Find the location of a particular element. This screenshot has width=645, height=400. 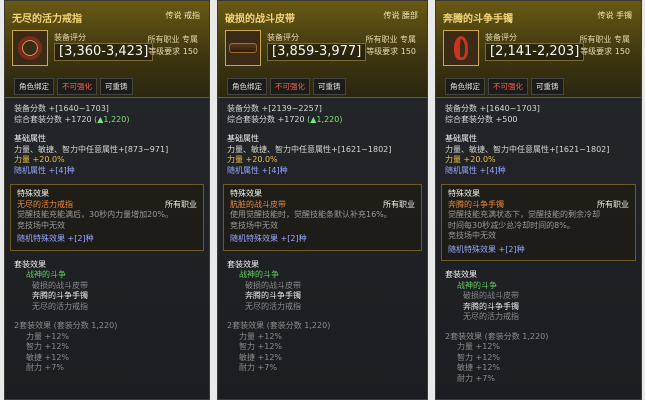

score-value: [2,141-2,203] is located at coordinates (535, 52).